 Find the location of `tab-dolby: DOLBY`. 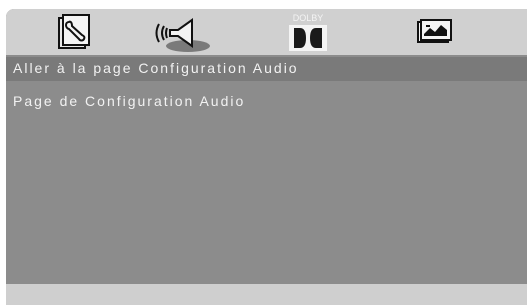

tab-dolby: DOLBY is located at coordinates (308, 33).